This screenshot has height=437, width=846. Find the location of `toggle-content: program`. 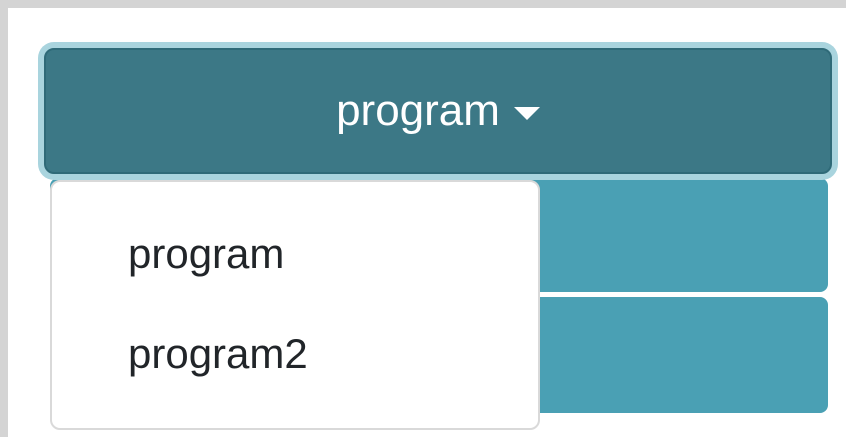

toggle-content: program is located at coordinates (438, 111).